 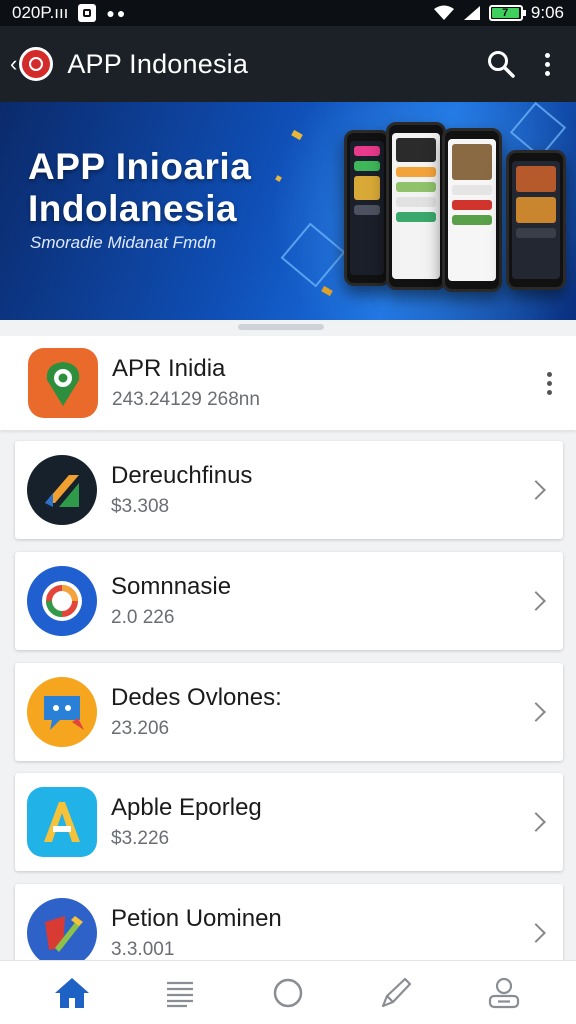 What do you see at coordinates (40, 12) in the screenshot?
I see `status-carrier: 020P.ııı` at bounding box center [40, 12].